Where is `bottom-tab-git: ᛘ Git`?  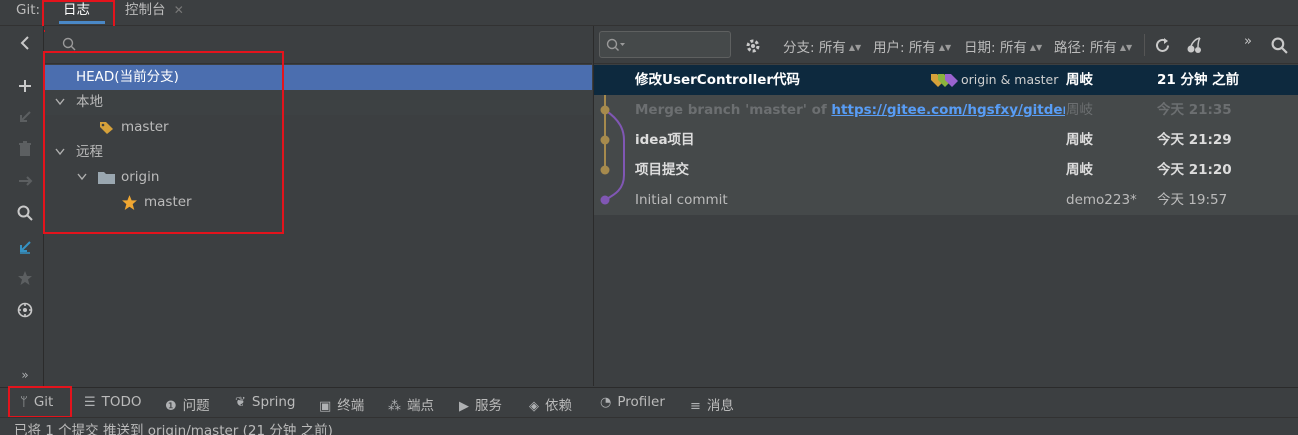
bottom-tab-git: ᛘ Git is located at coordinates (36, 402).